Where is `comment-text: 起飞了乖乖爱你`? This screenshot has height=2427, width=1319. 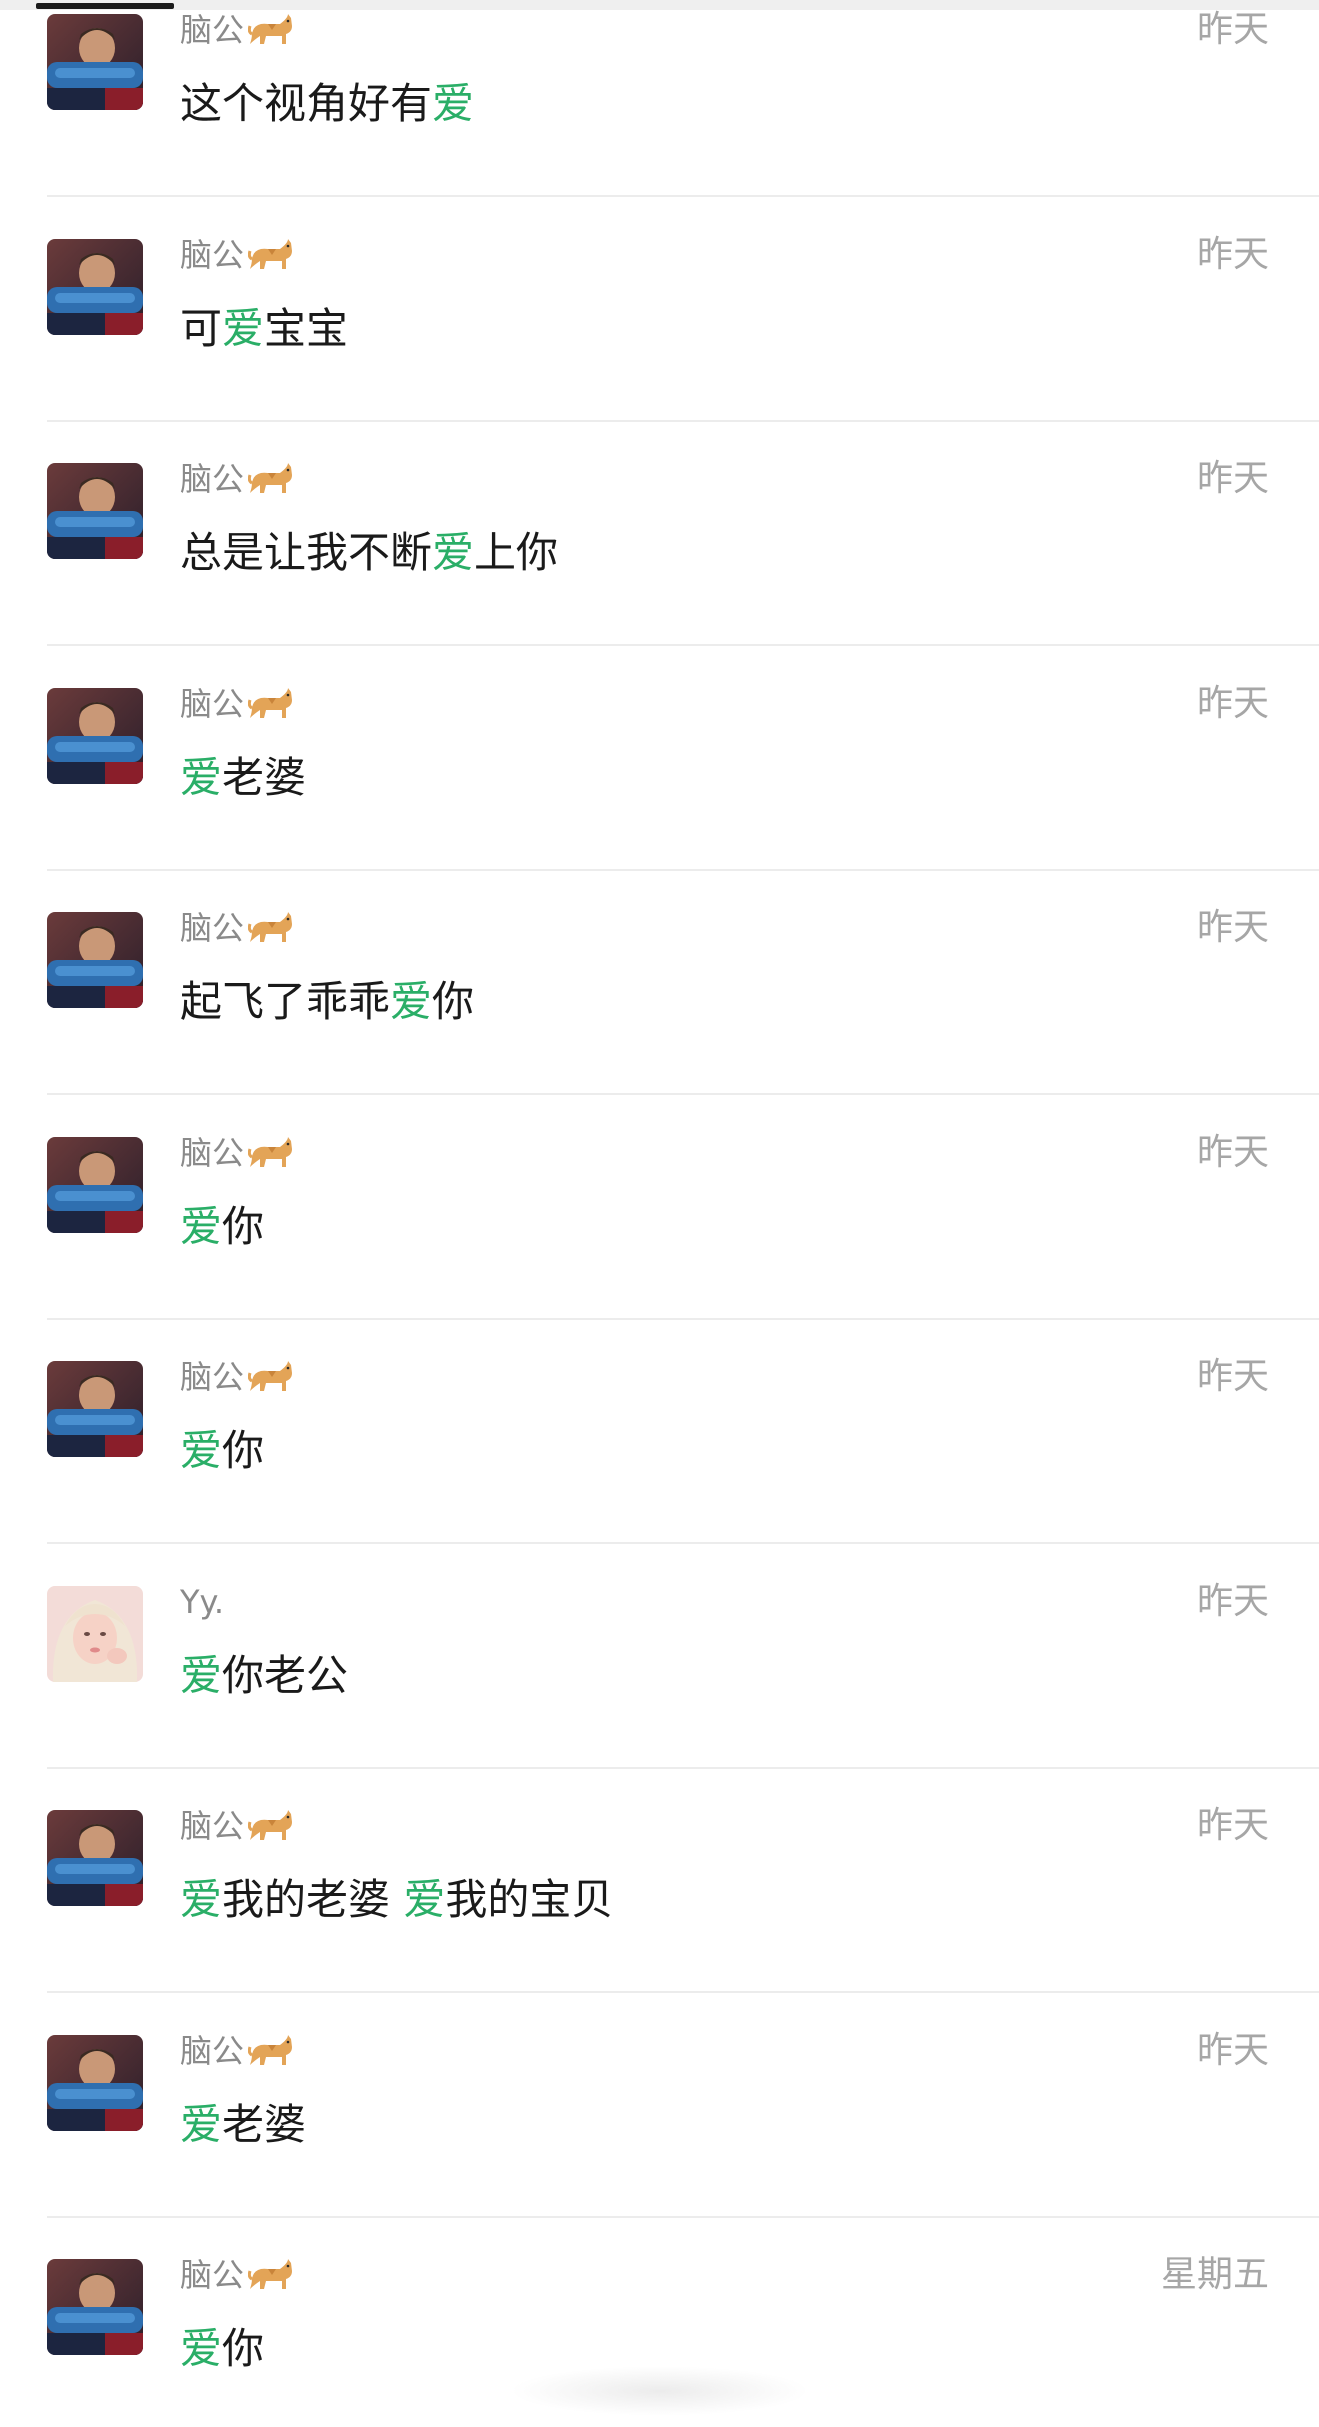 comment-text: 起飞了乖乖爱你 is located at coordinates (327, 1002).